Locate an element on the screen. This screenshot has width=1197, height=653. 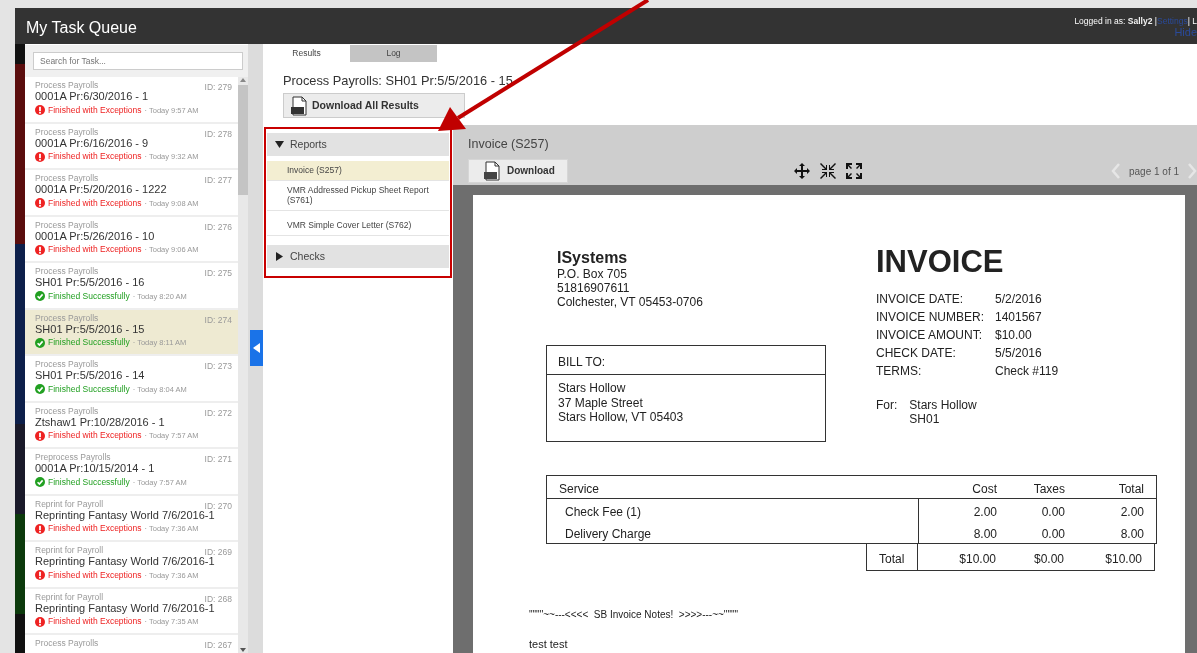
collapse-button is located at coordinates (256, 348).